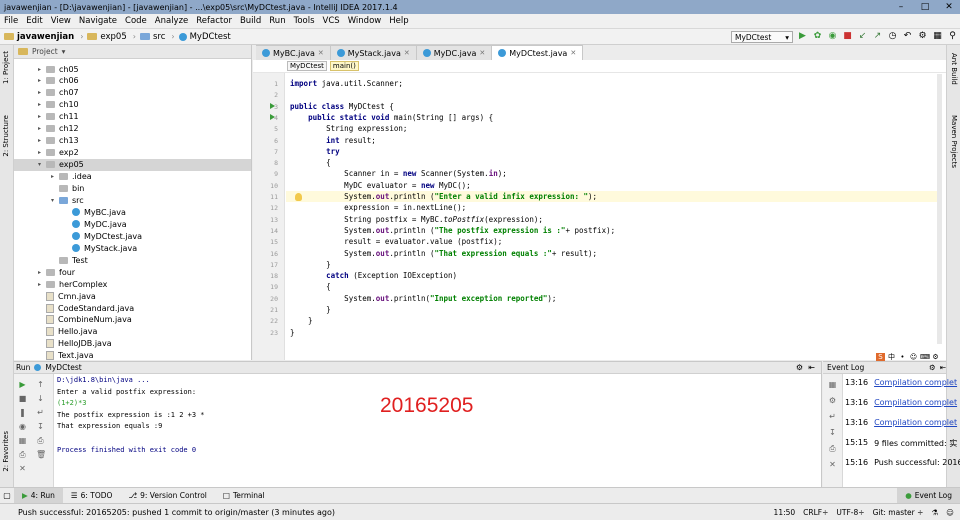 This screenshot has height=520, width=960. Describe the element at coordinates (167, 496) in the screenshot. I see `tab-version-control: ⎇ 9: Version Control` at that location.